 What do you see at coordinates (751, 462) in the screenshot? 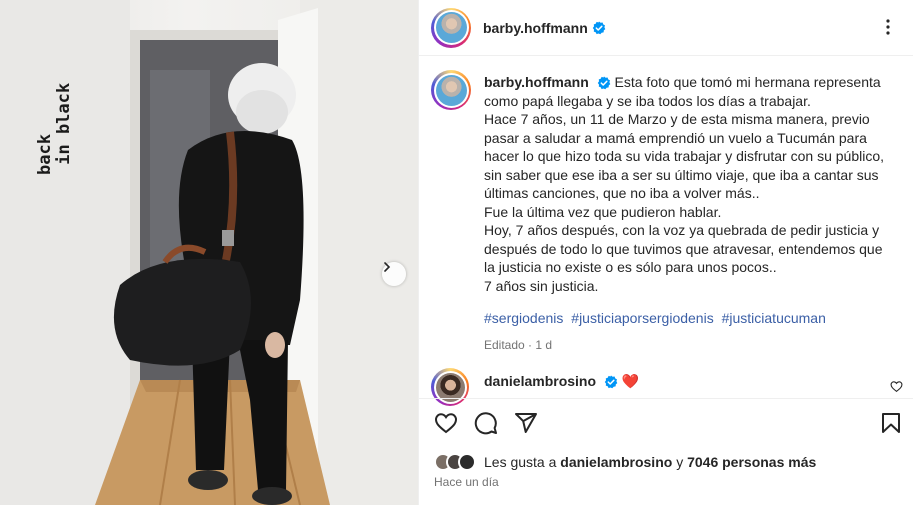
I see `likes-count: 7046 personas más` at bounding box center [751, 462].